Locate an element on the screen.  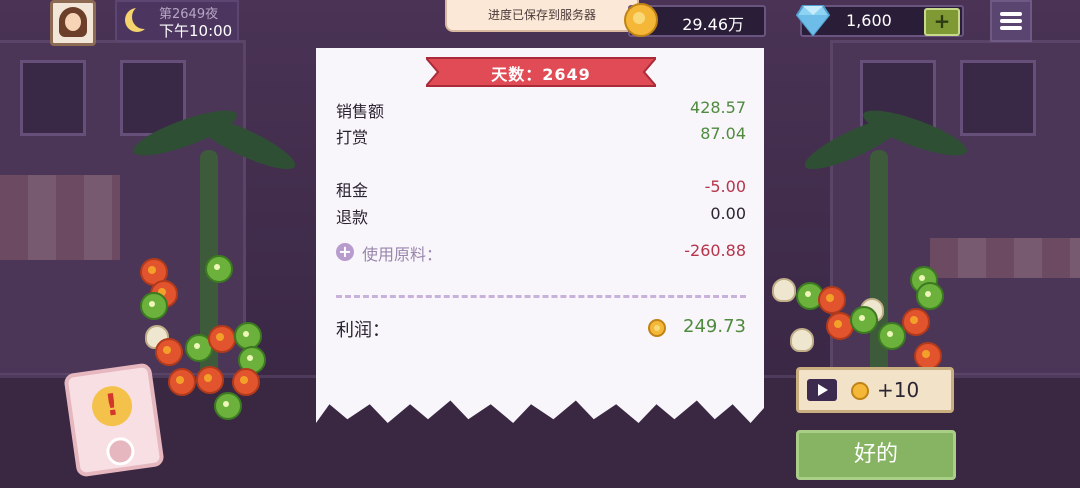
ingredients-row: + 使用原料： -260.88 is located at coordinates (541, 252).